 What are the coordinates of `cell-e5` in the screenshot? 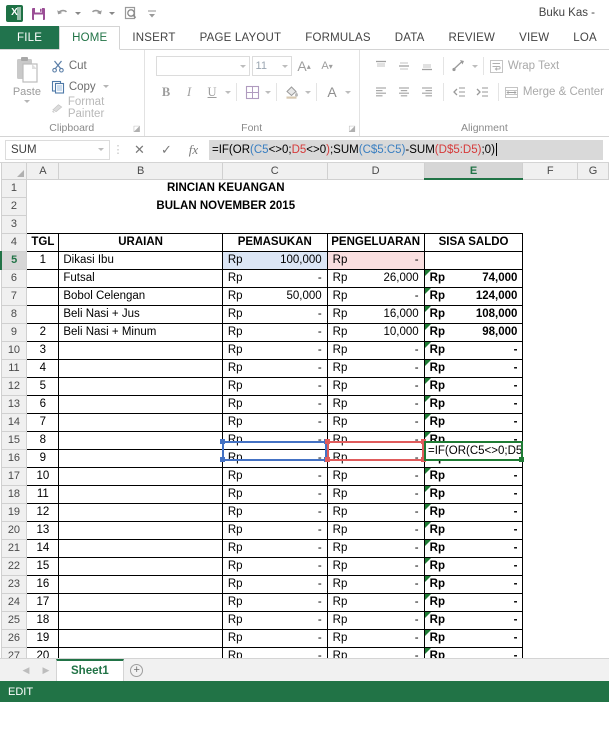 It's located at (473, 260).